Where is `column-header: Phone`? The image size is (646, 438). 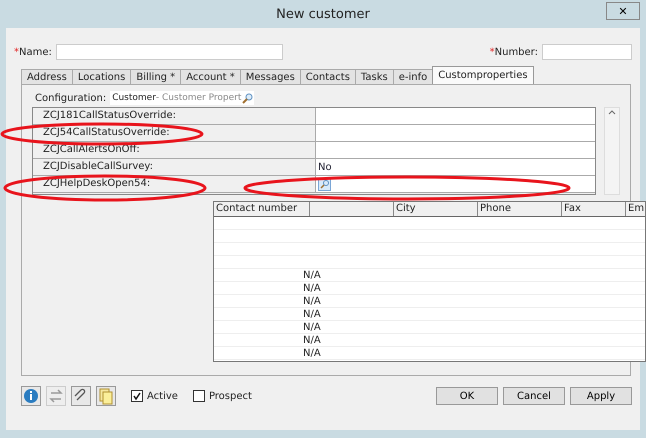
column-header: Phone is located at coordinates (520, 209).